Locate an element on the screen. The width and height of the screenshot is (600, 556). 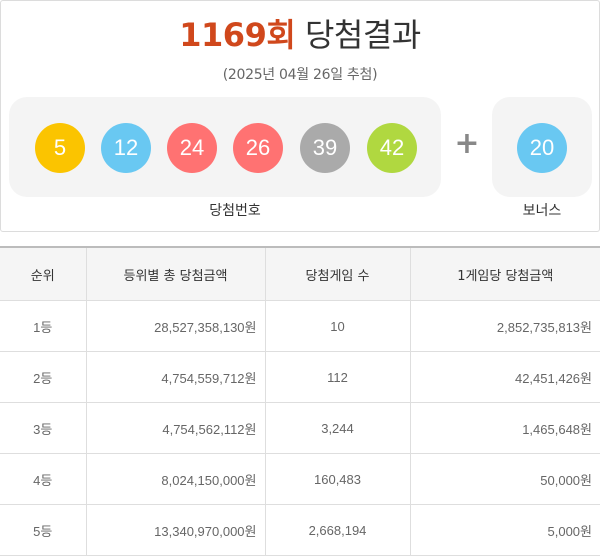
rank-cell: 5등 is located at coordinates (43, 530).